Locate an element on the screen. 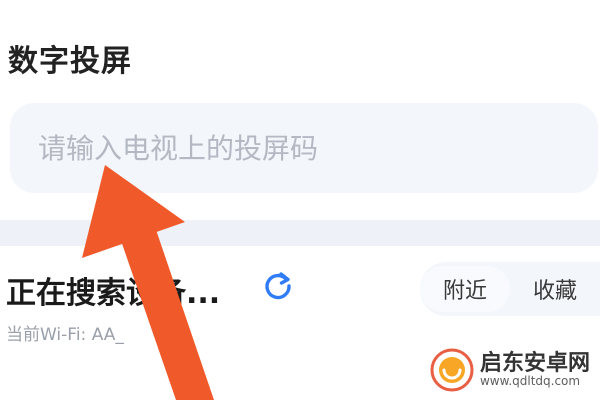 The image size is (600, 400). watermark-url: www.qdltdq.com is located at coordinates (530, 381).